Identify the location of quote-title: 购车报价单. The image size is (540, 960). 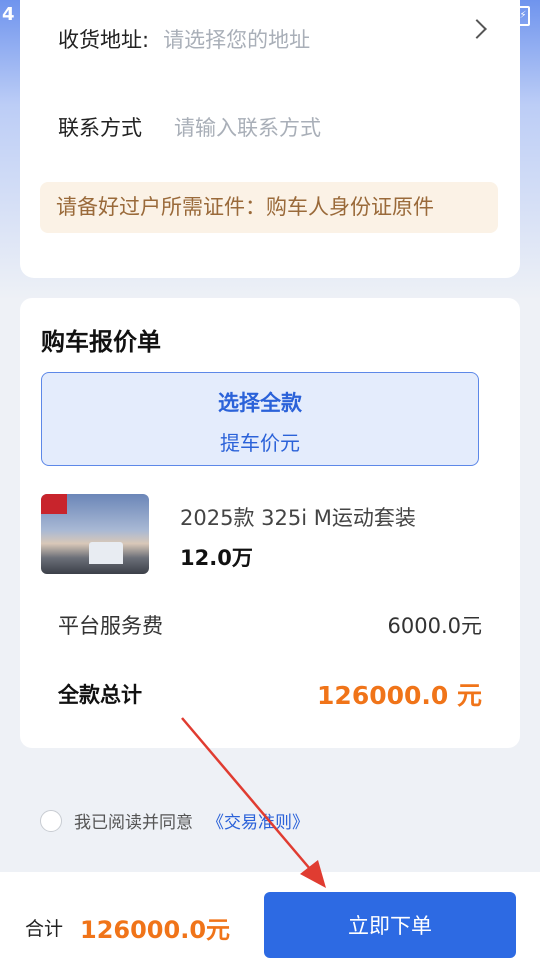
(101, 342).